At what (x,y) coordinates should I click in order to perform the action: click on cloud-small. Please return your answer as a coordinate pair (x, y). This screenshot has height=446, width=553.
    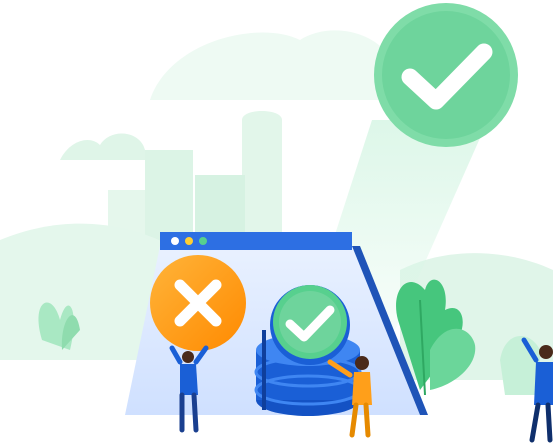
    Looking at the image, I should click on (102, 146).